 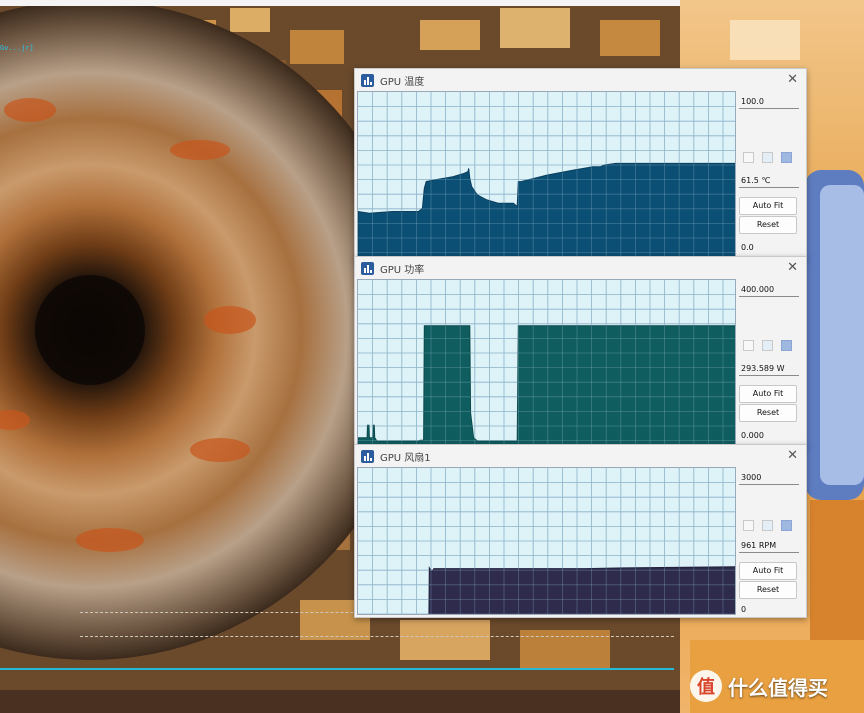 I want to click on max-value-label: 400.000, so click(x=769, y=290).